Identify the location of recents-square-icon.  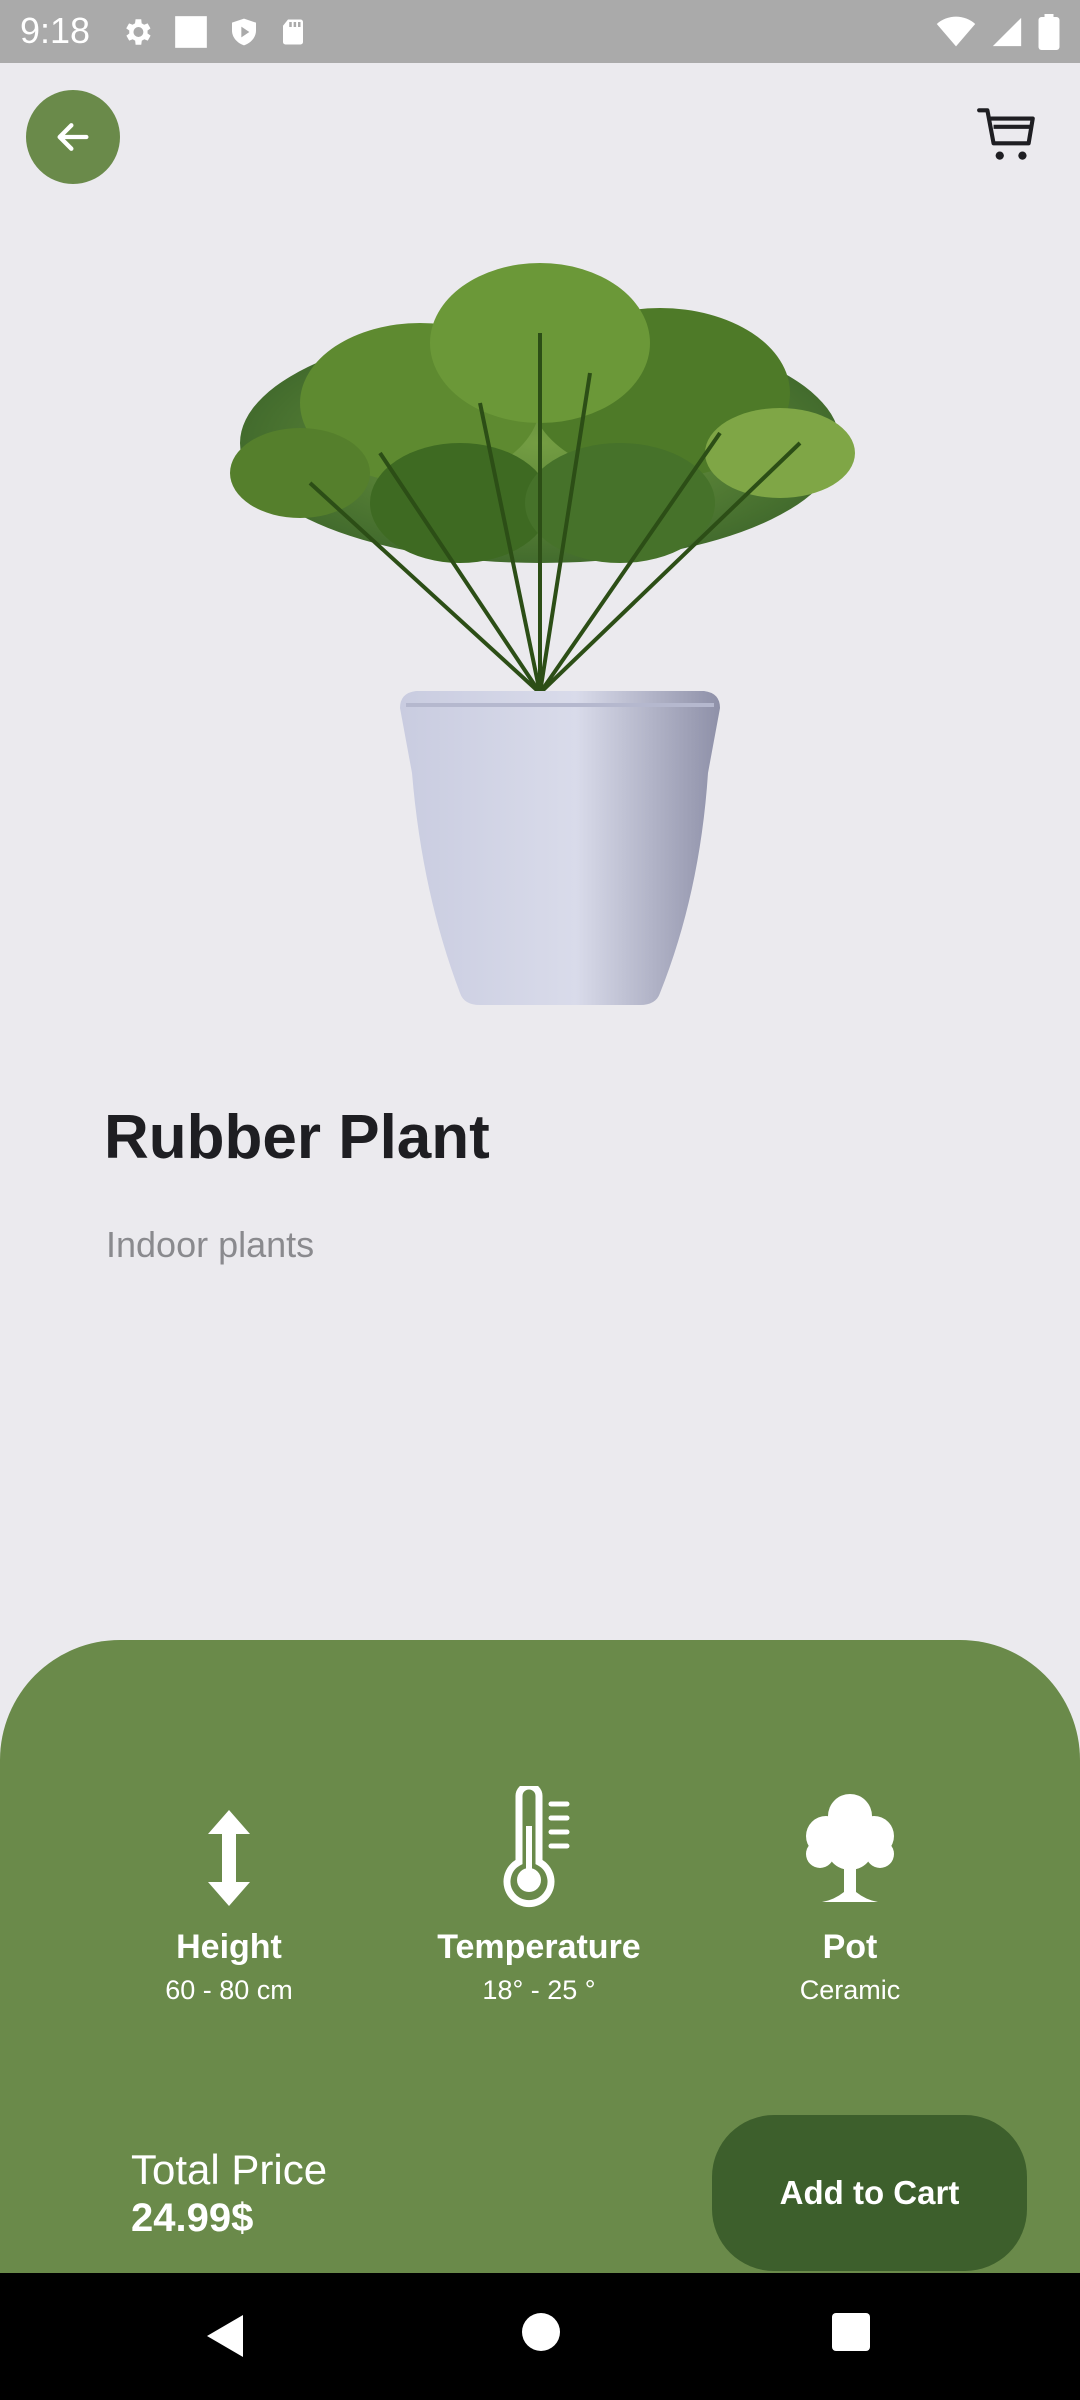
(851, 2332).